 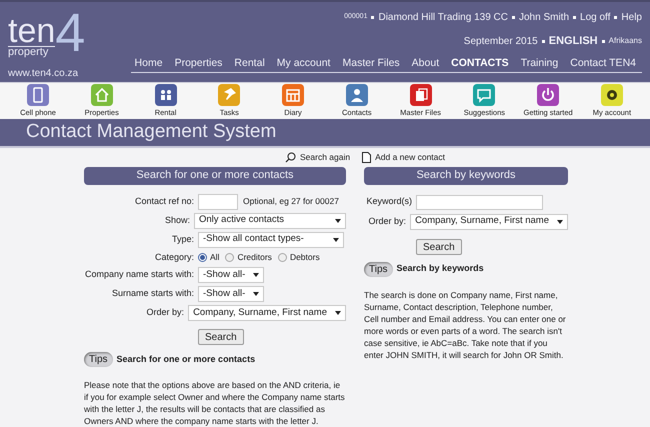 I want to click on people-icon, so click(x=166, y=95).